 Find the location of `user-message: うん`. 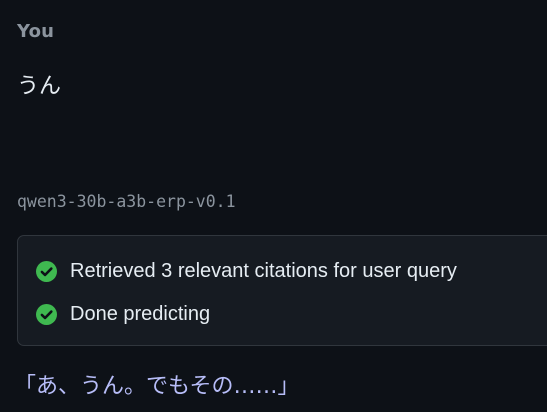

user-message: うん is located at coordinates (39, 86).